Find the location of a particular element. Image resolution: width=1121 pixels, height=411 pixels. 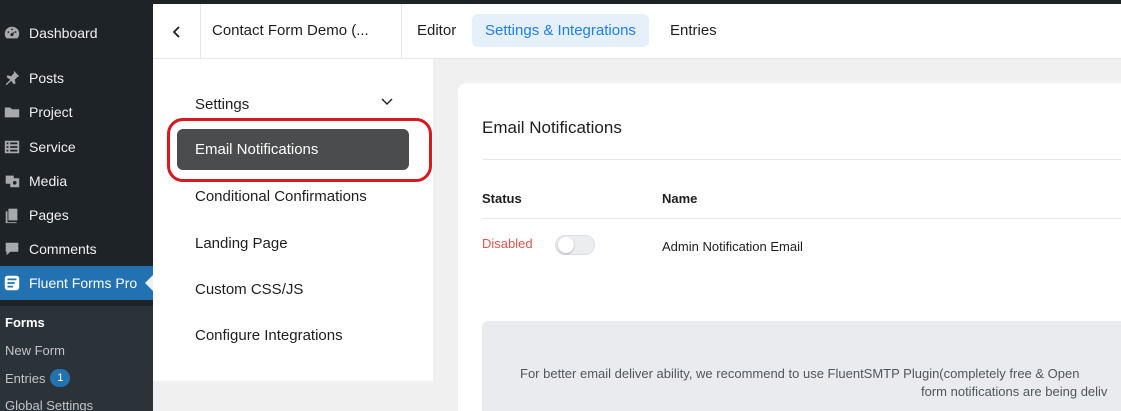

comment-icon is located at coordinates (12, 249).